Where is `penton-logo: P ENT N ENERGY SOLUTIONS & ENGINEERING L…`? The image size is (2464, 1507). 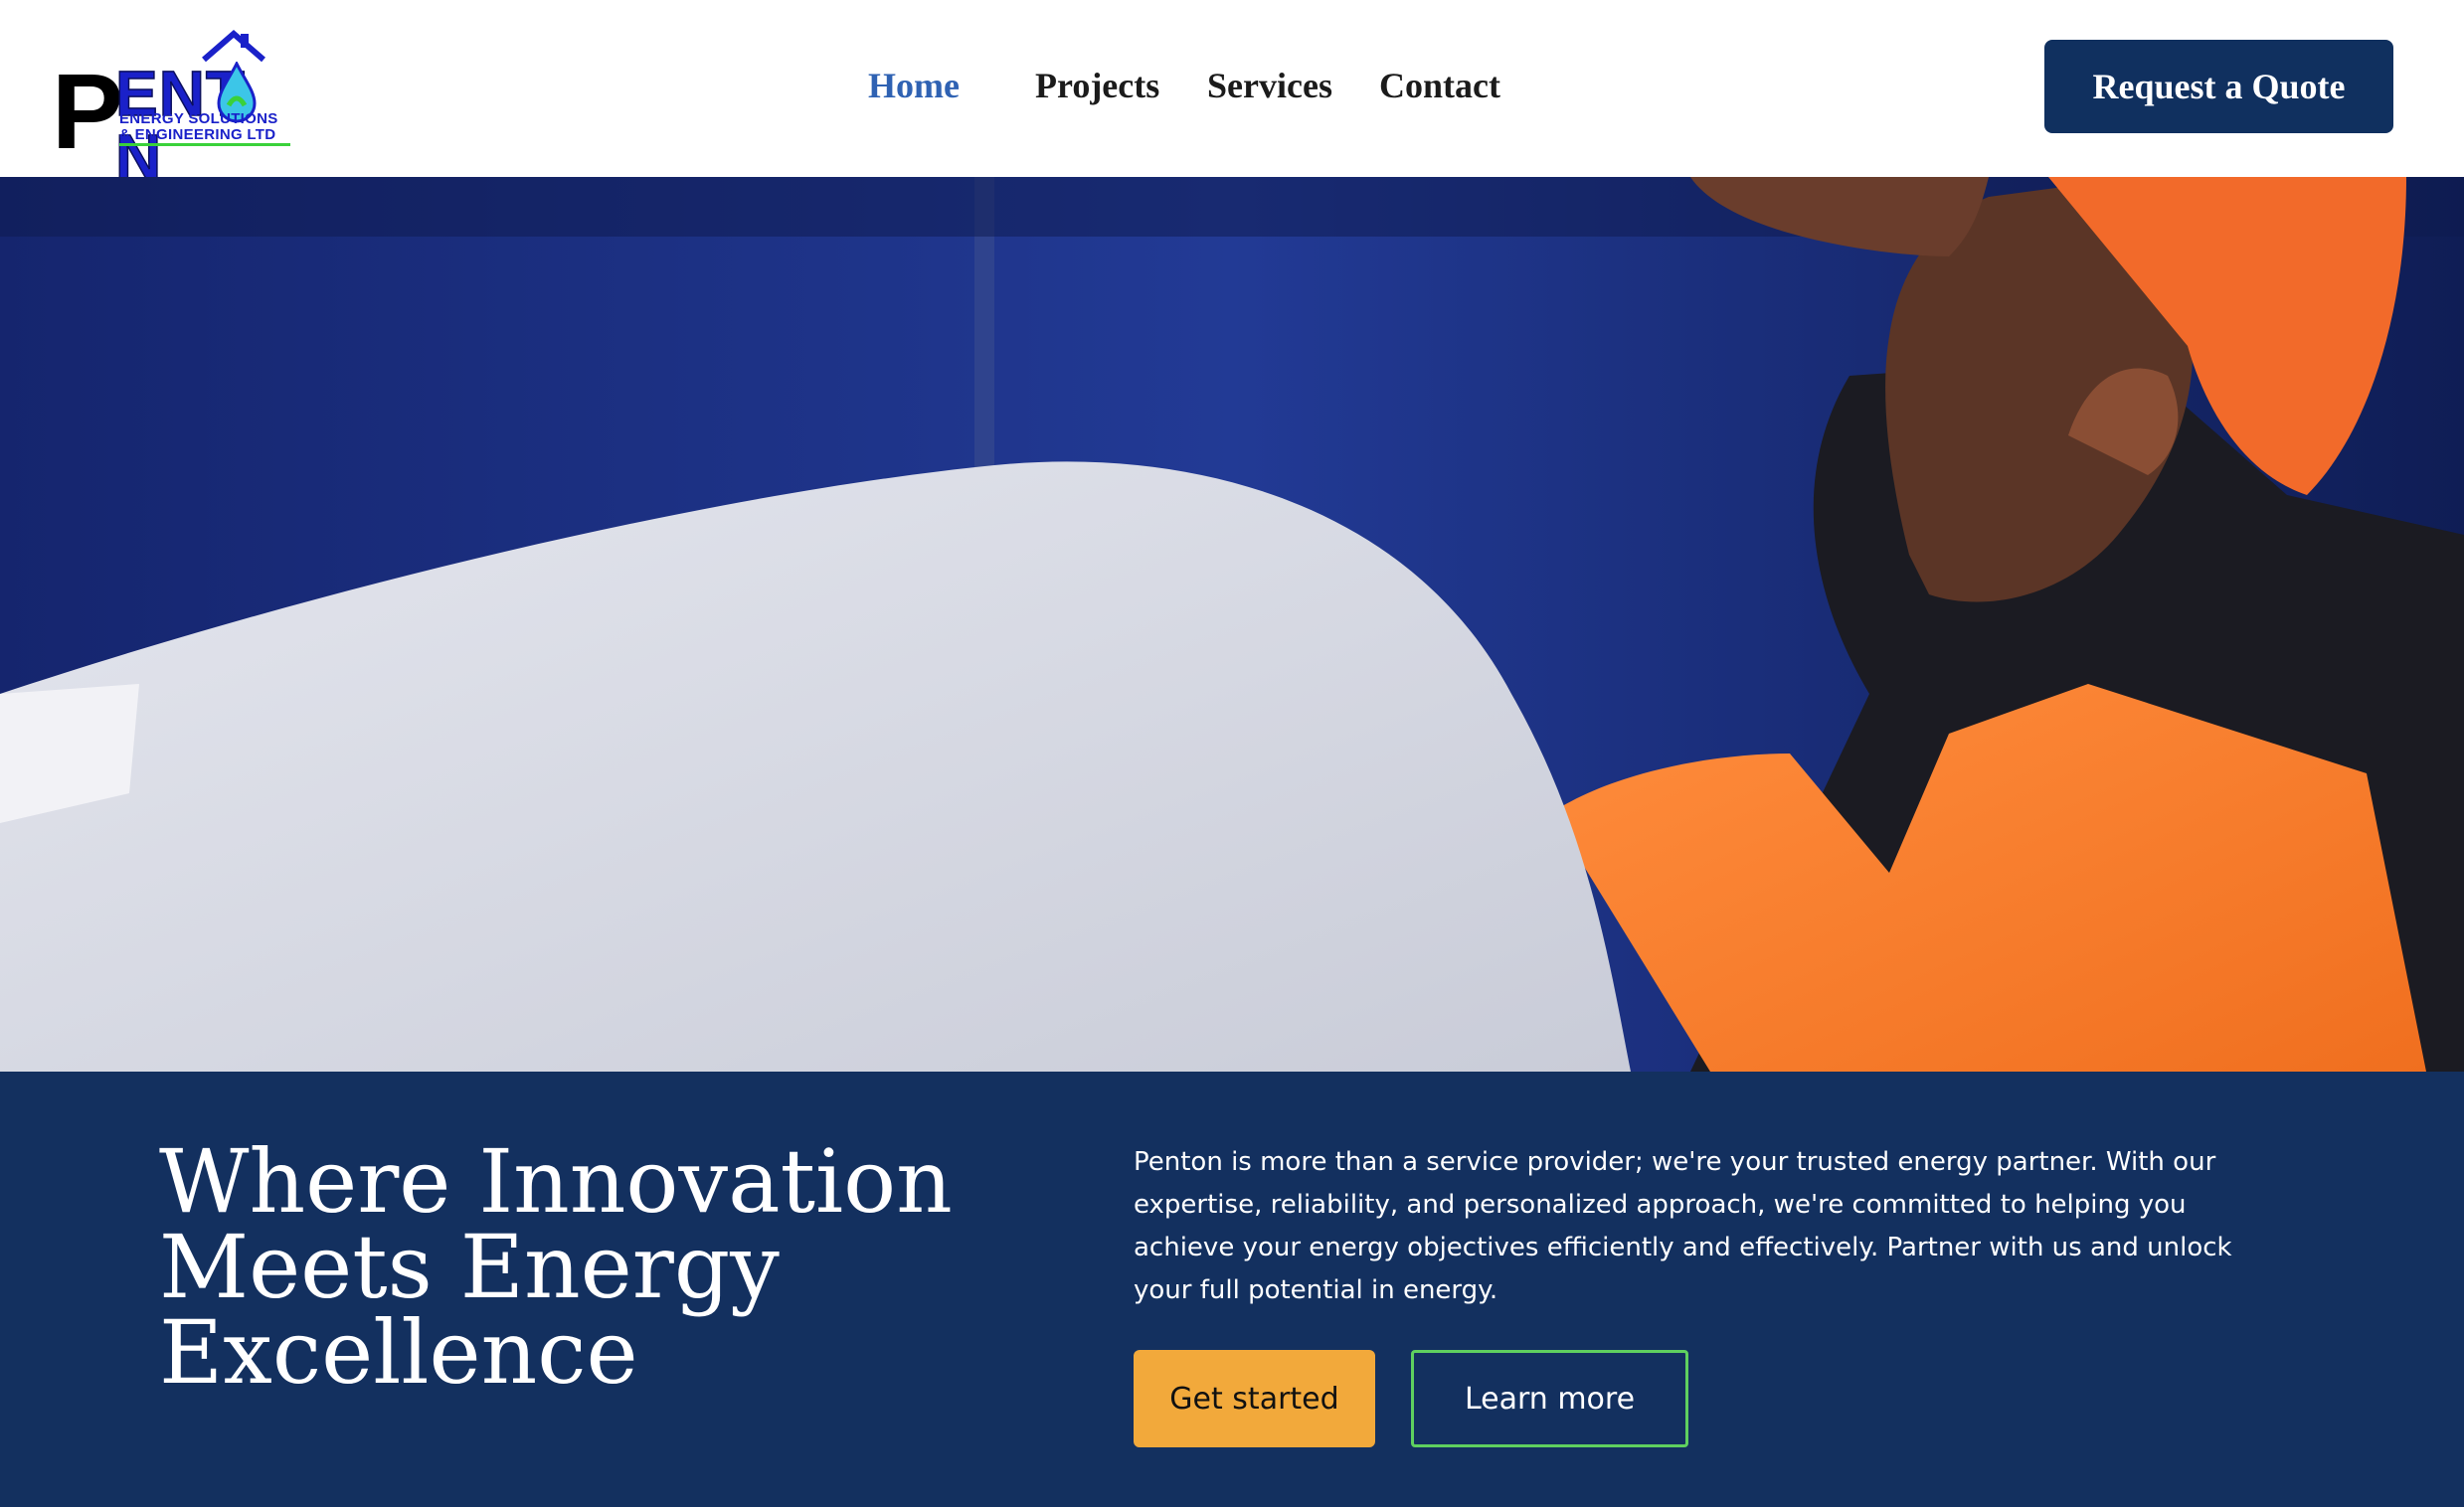
penton-logo: P ENT N ENERGY SOLUTIONS & ENGINEERING L… is located at coordinates (174, 109).